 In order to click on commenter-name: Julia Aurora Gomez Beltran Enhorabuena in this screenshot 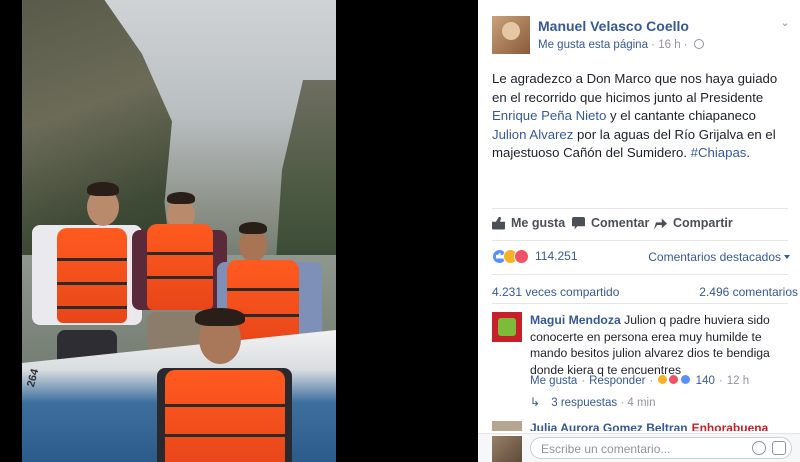, I will do `click(649, 426)`.